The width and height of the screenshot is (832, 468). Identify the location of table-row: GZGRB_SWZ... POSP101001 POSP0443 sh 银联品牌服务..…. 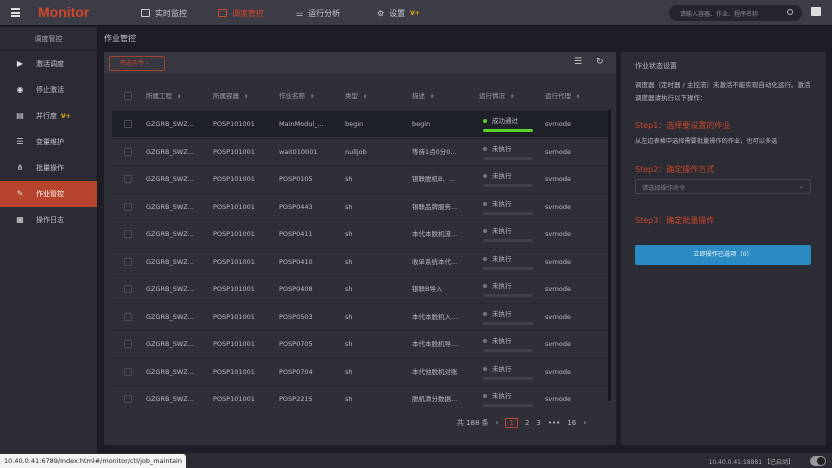
(360, 206).